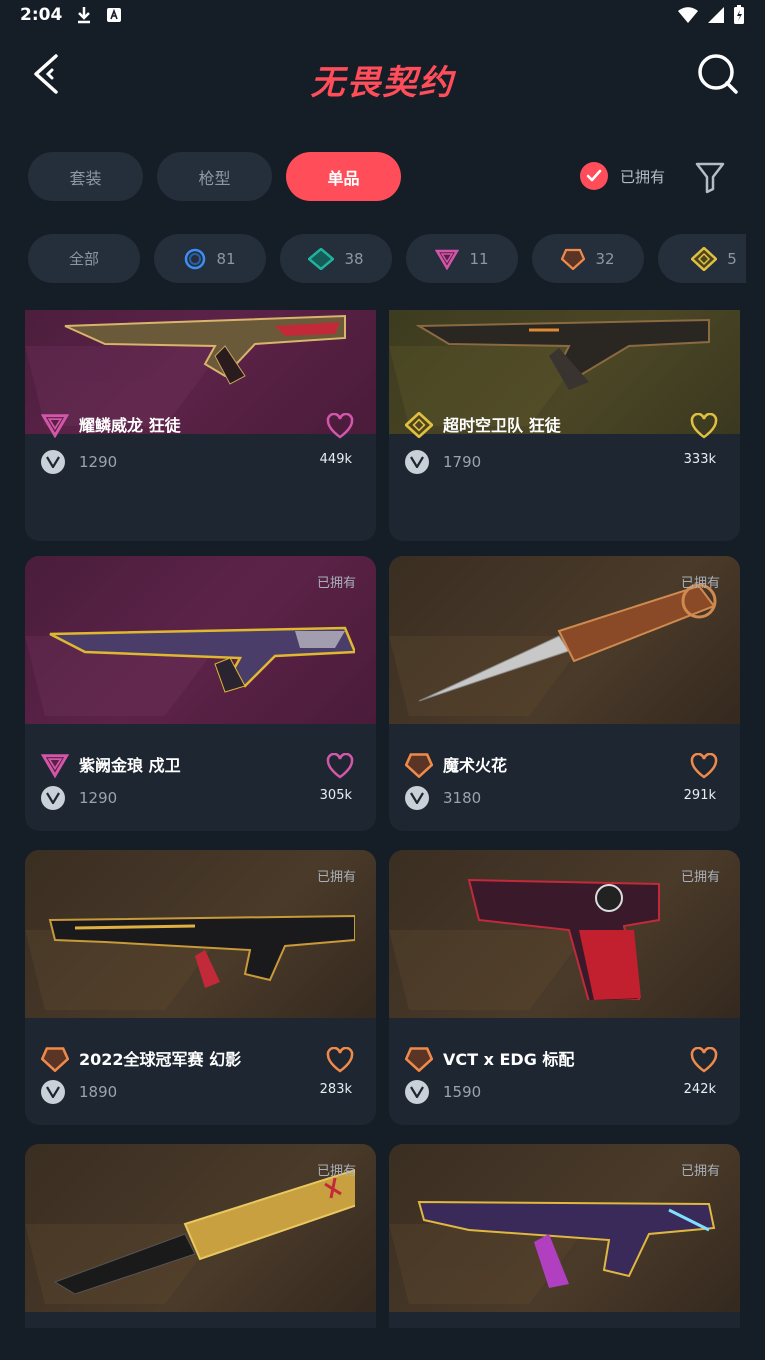 The height and width of the screenshot is (1360, 765). Describe the element at coordinates (382, 83) in the screenshot. I see `app-logo: 无畏契约` at that location.